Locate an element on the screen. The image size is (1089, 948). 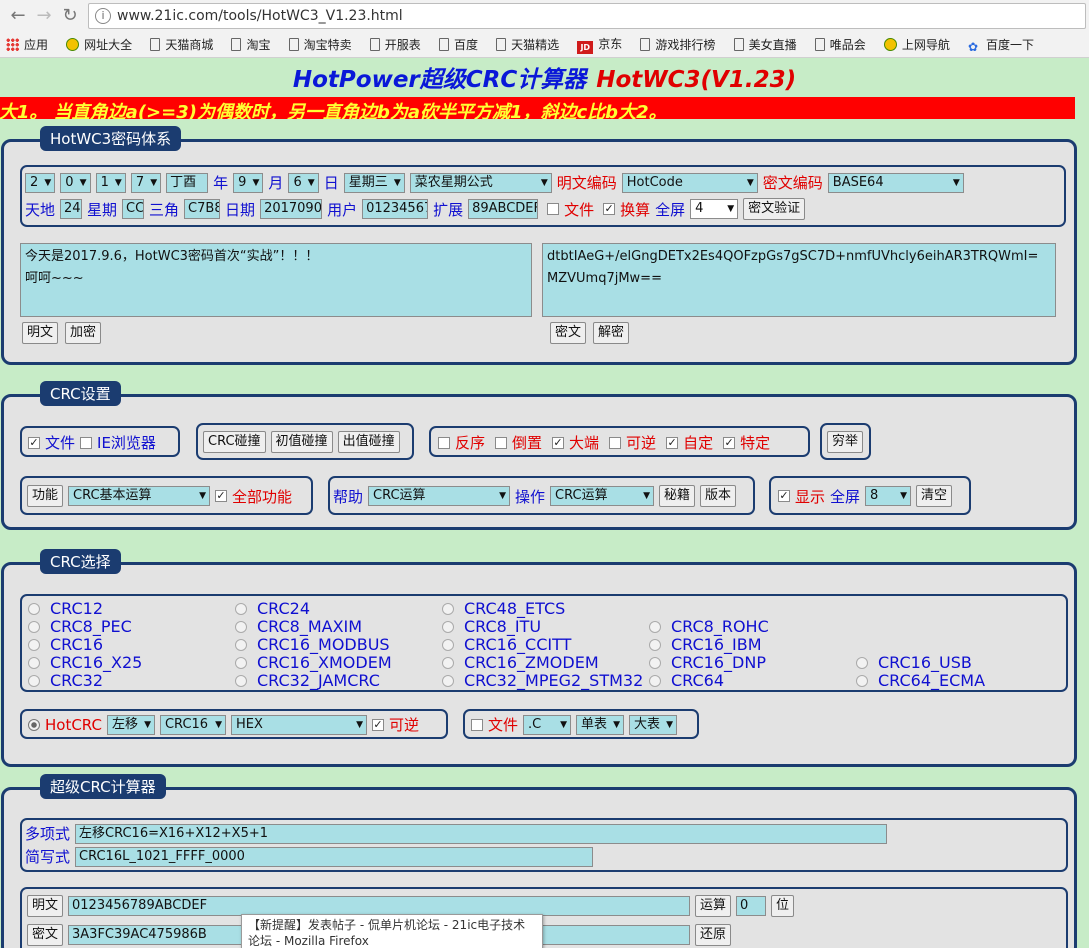
crc-radio-option: CRC16 is located at coordinates (65, 644).